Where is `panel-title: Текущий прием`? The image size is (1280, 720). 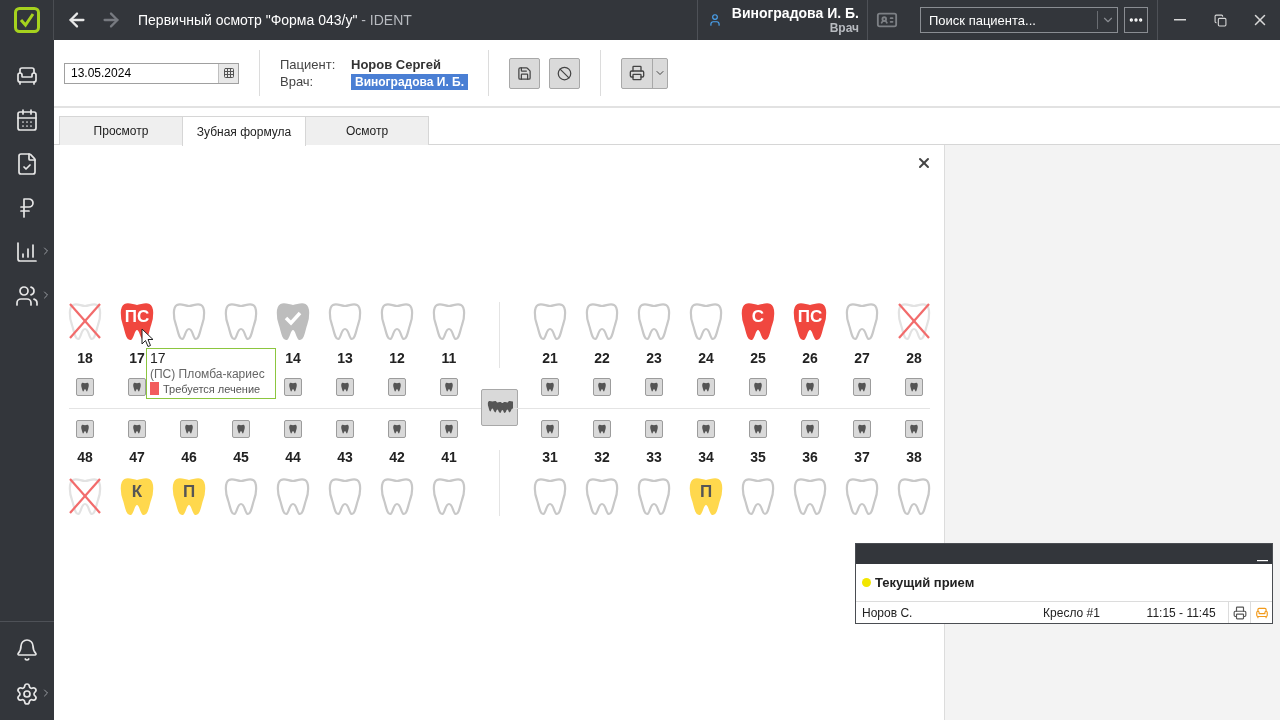
panel-title: Текущий прием is located at coordinates (925, 582).